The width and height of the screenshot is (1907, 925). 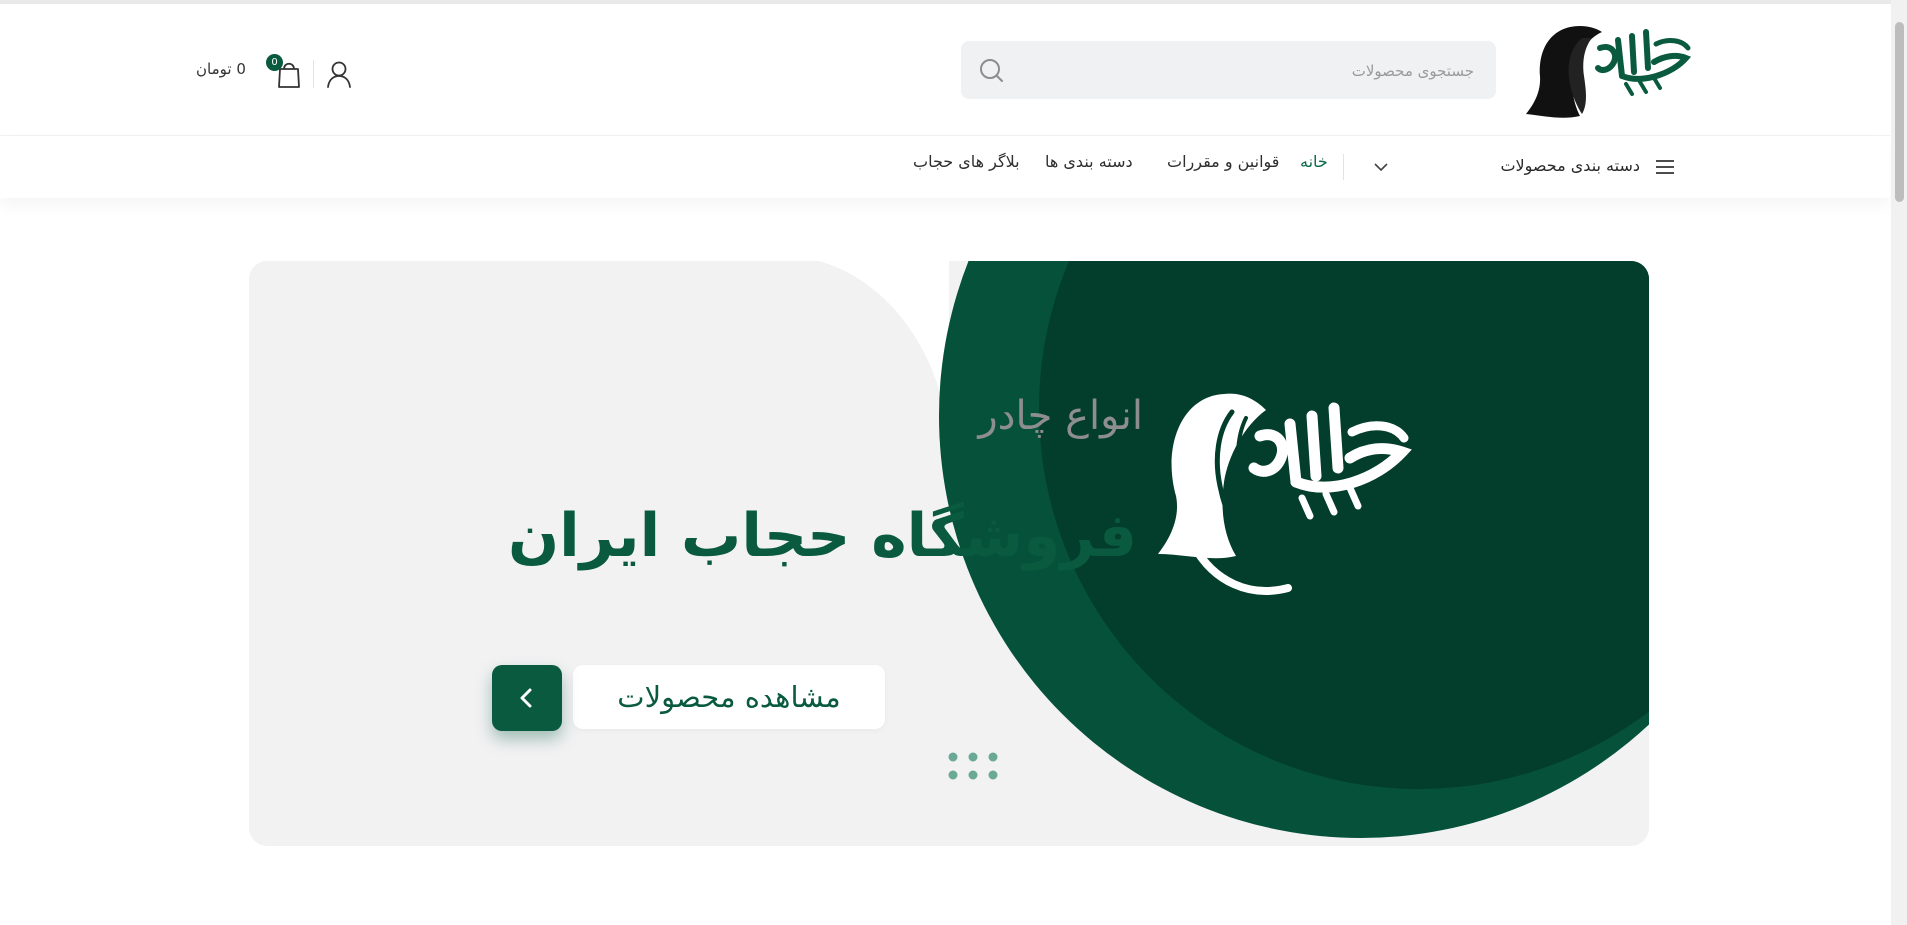 What do you see at coordinates (1060, 416) in the screenshot?
I see `hero-subtitle: انواع چادر` at bounding box center [1060, 416].